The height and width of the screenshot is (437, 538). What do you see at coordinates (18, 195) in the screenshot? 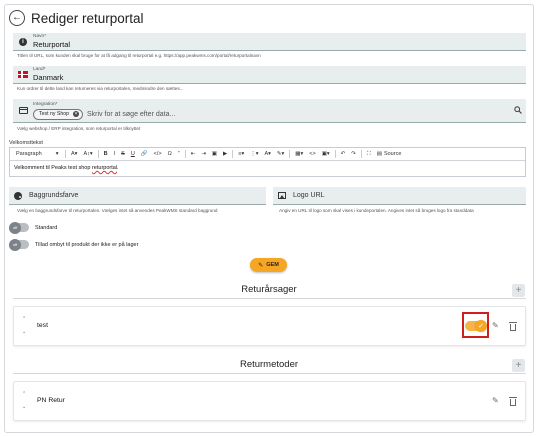
I see `palette-icon` at bounding box center [18, 195].